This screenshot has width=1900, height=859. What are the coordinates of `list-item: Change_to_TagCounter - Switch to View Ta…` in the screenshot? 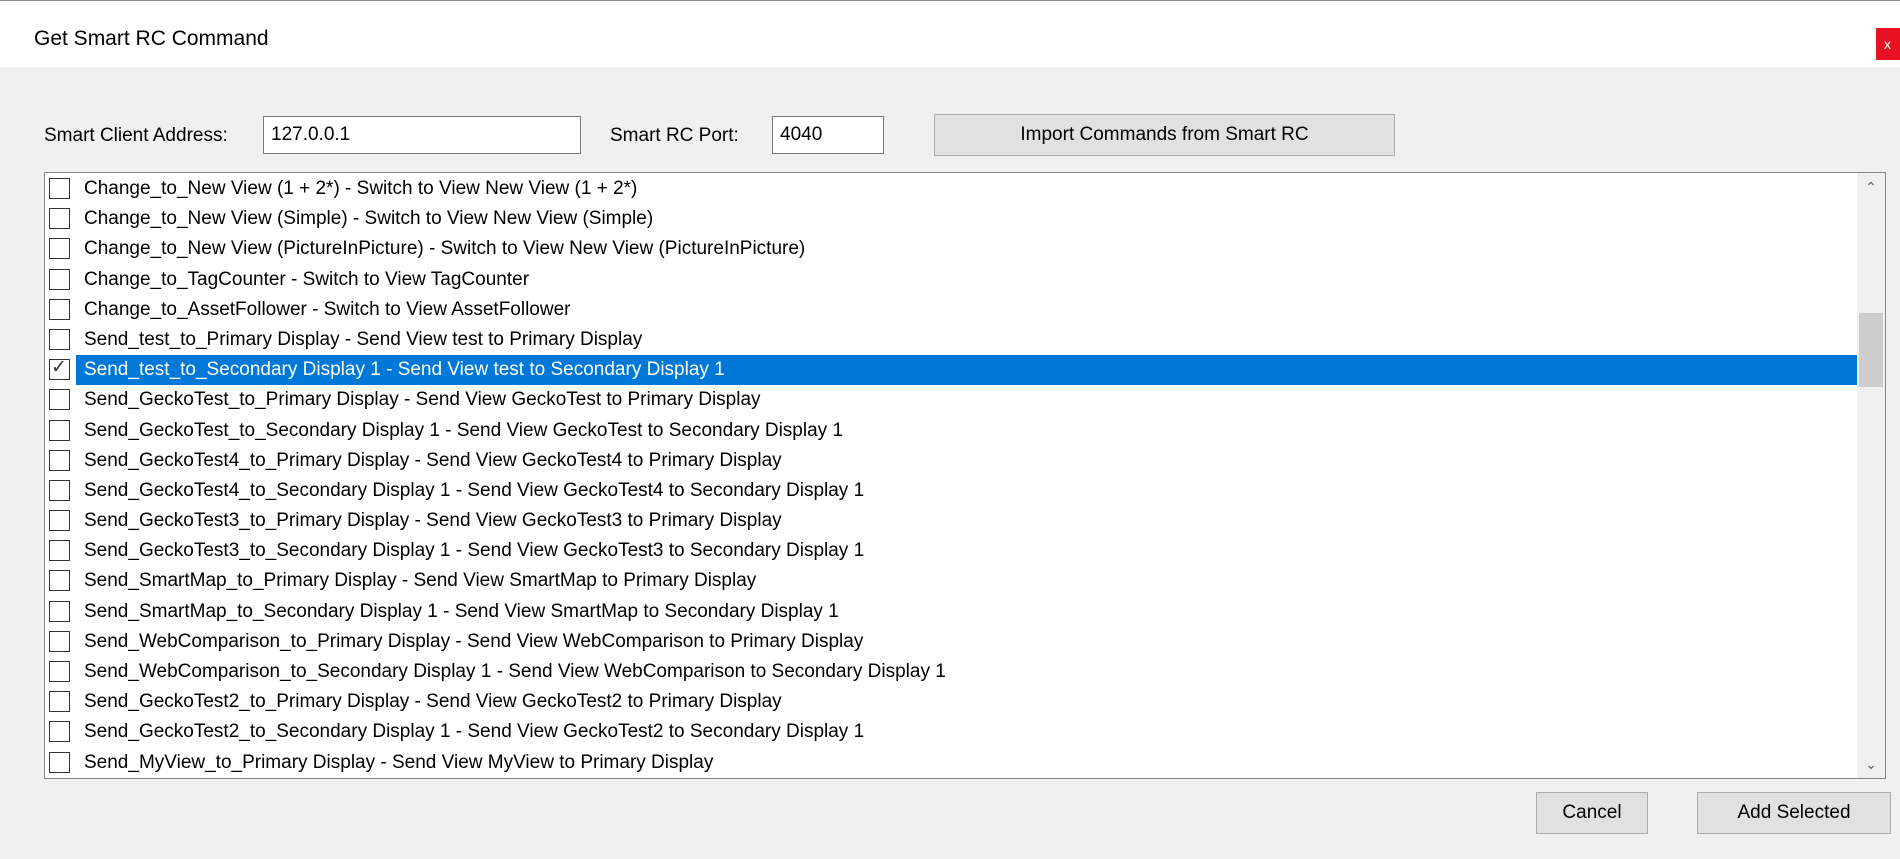 It's located at (951, 280).